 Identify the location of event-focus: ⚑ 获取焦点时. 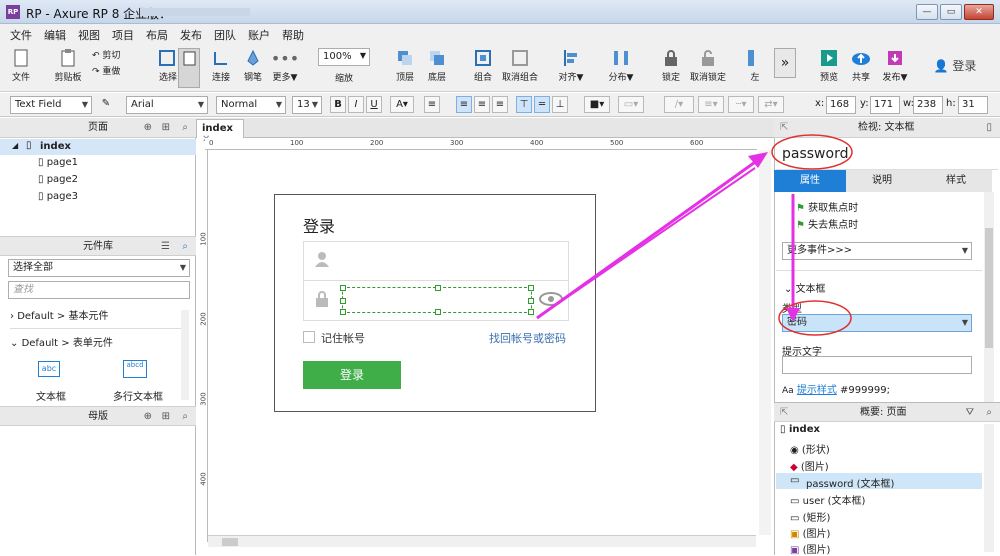
(827, 206).